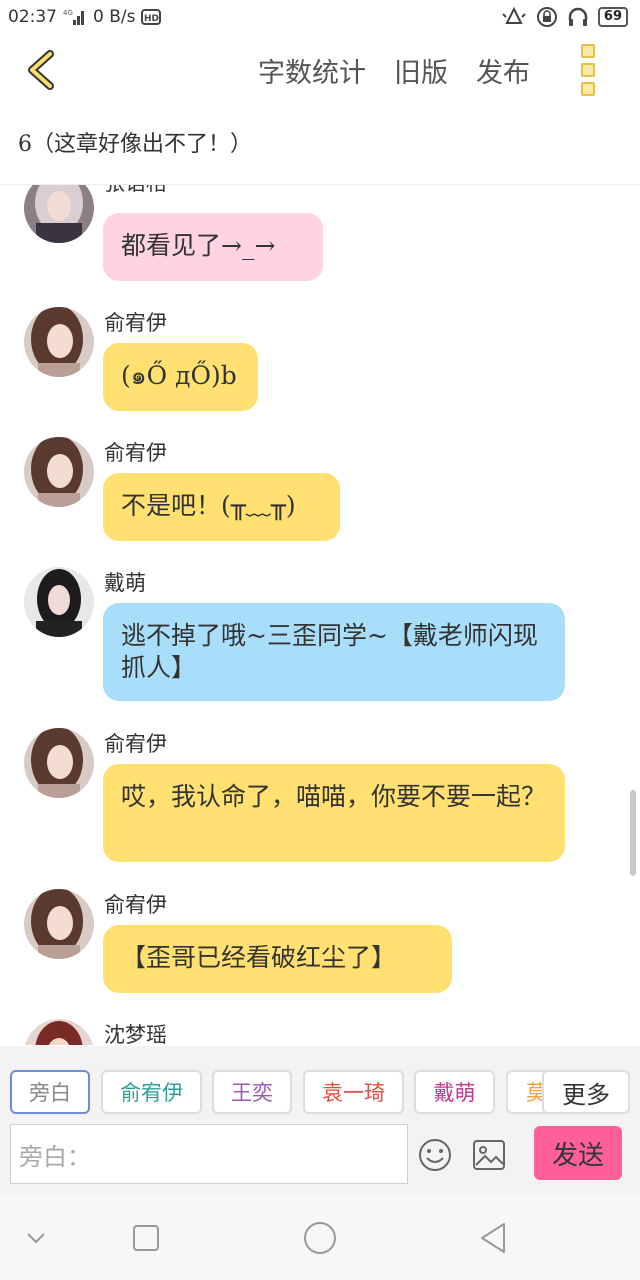 The width and height of the screenshot is (640, 1280). I want to click on nav-recents-button, so click(146, 1238).